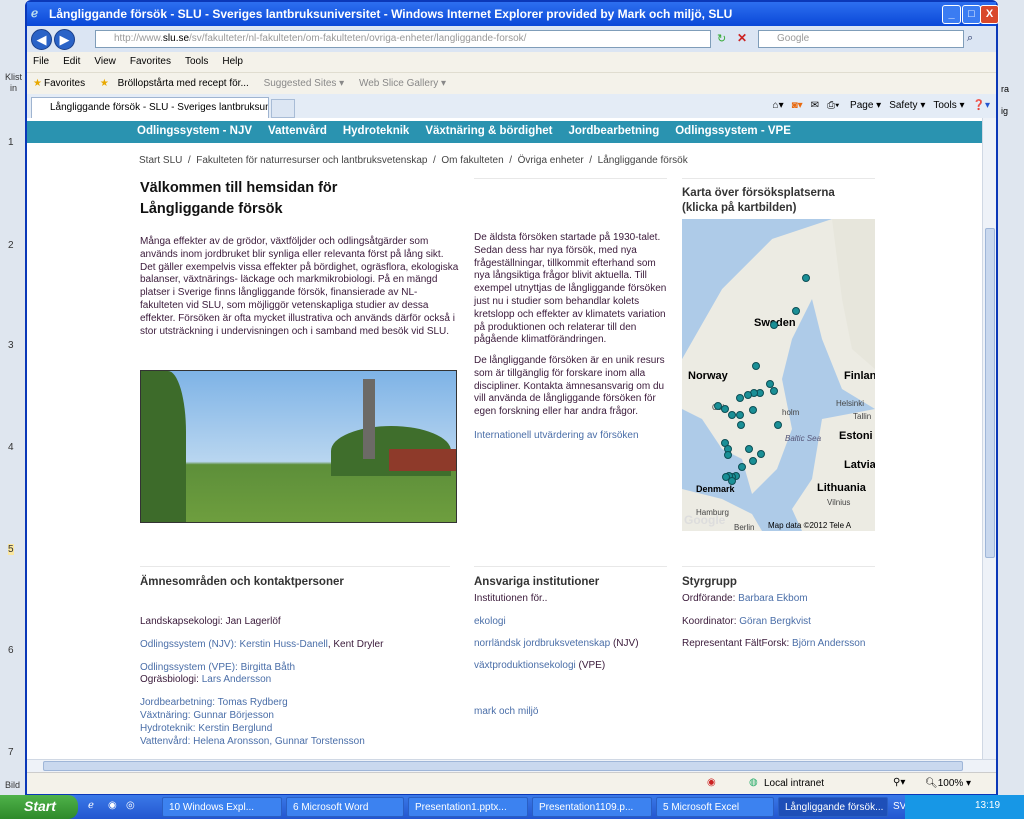 Image resolution: width=1024 pixels, height=819 pixels. I want to click on favorites-button: Favorites, so click(64, 83).